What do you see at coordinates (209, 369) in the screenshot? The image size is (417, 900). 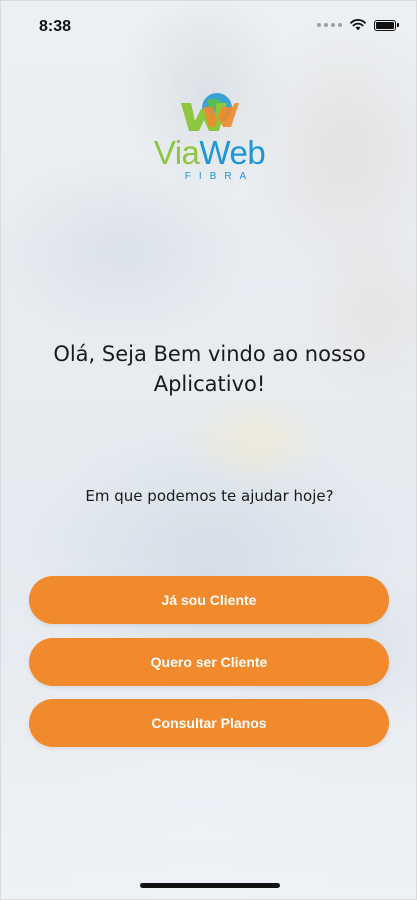 I see `welcome-heading: Olá, Seja Bem vindo ao nosso Aplicativo!` at bounding box center [209, 369].